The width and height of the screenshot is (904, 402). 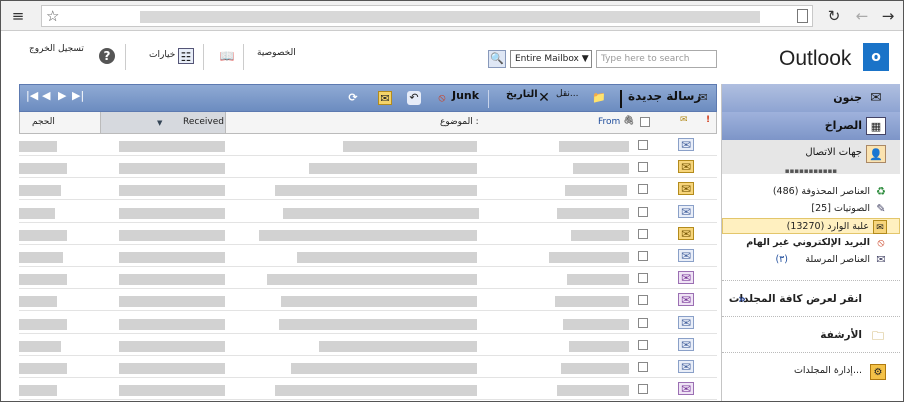 I want to click on refresh-icon: ⟳, so click(x=353, y=98).